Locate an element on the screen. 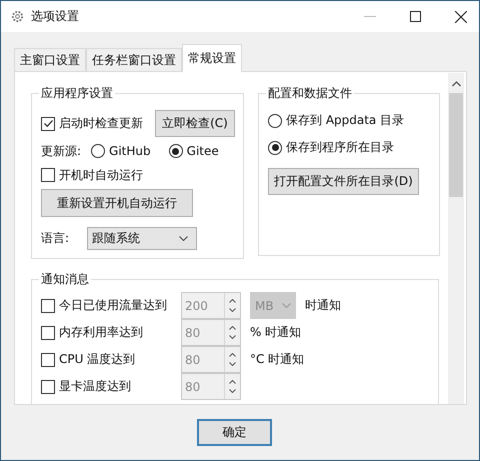  gear-icon is located at coordinates (17, 16).